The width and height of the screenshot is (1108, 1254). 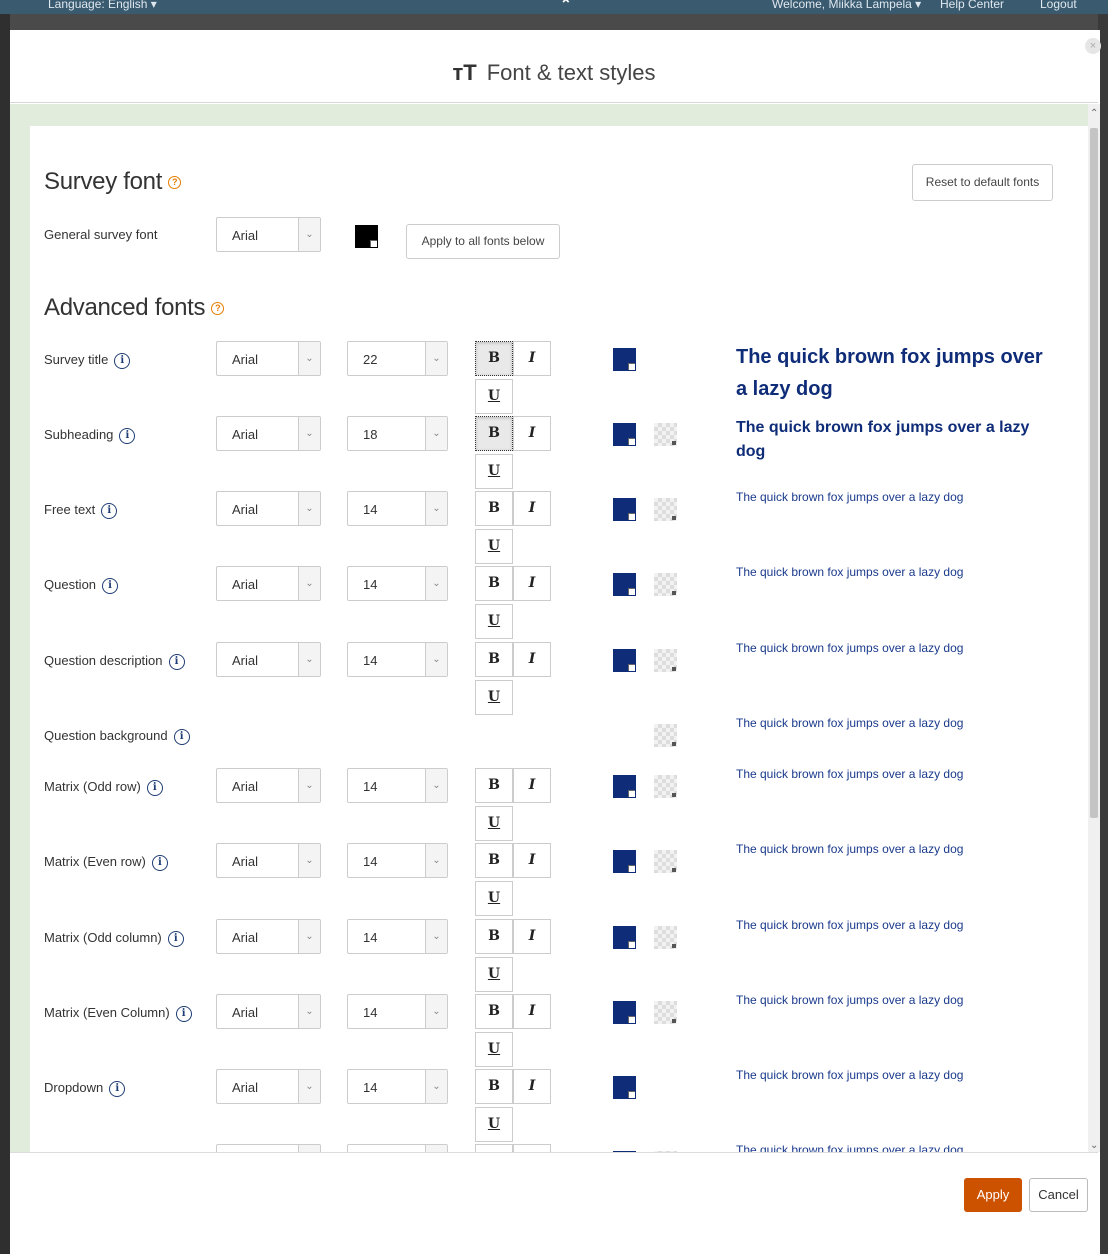 What do you see at coordinates (993, 1195) in the screenshot?
I see `apply-button: Apply` at bounding box center [993, 1195].